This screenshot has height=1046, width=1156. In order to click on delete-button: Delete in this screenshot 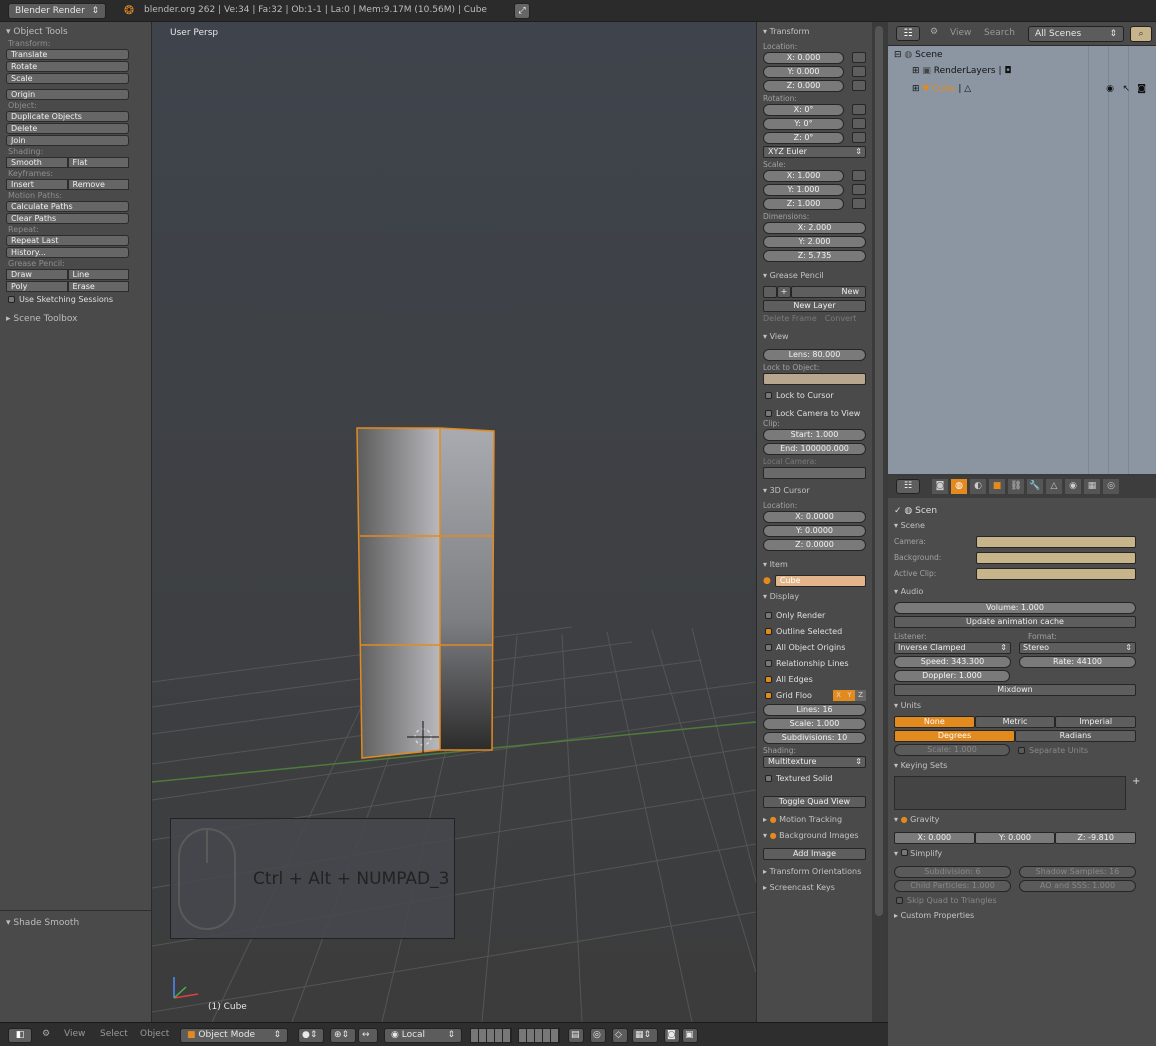, I will do `click(67, 128)`.